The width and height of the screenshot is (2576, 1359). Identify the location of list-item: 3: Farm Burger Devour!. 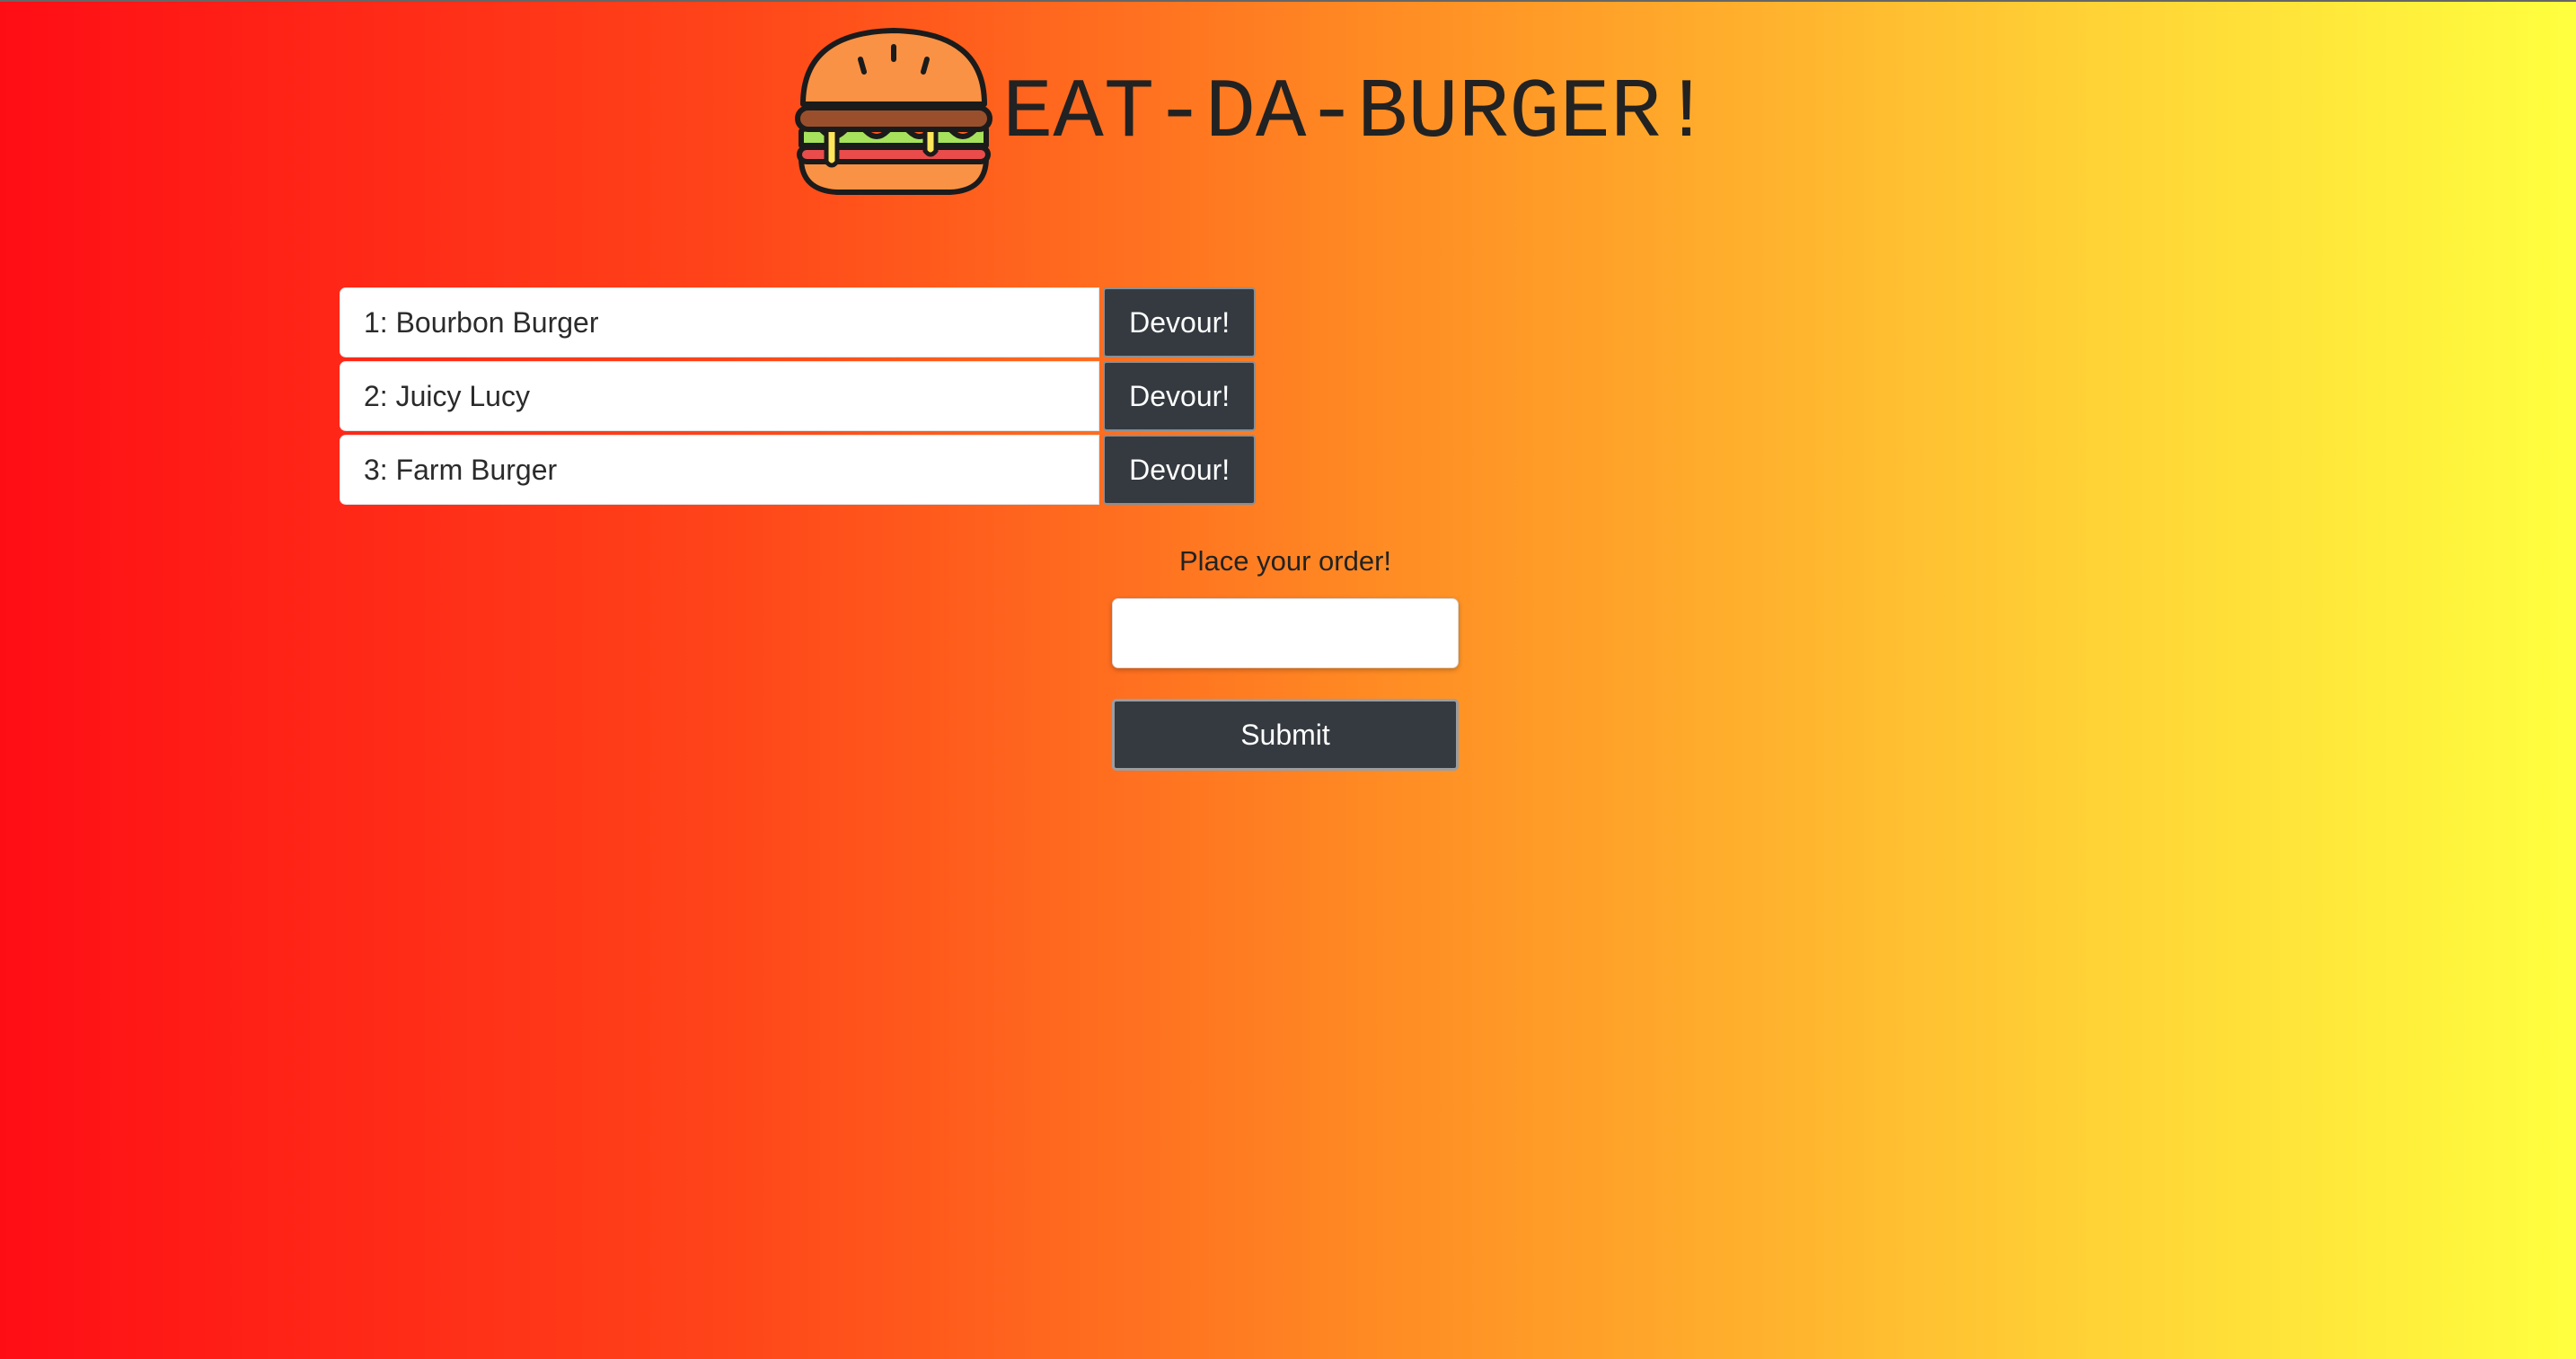
(798, 470).